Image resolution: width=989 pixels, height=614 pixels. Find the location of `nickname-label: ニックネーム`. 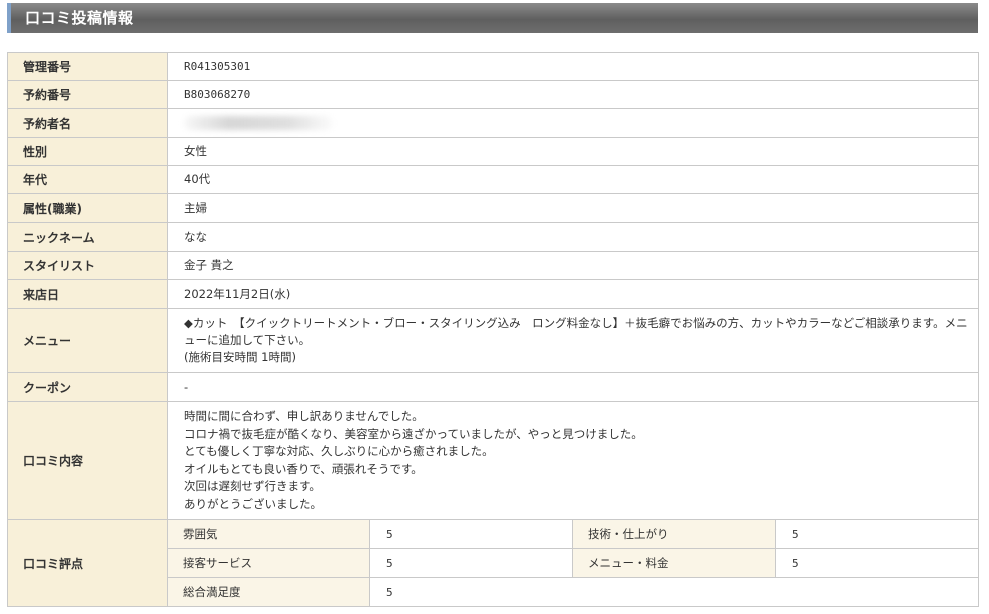

nickname-label: ニックネーム is located at coordinates (87, 237).